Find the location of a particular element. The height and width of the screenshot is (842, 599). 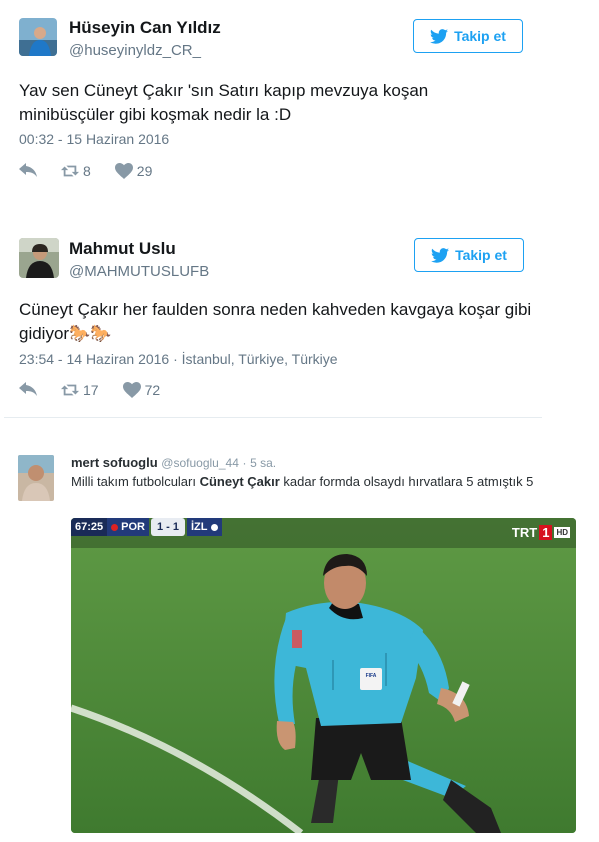

divider is located at coordinates (273, 417).